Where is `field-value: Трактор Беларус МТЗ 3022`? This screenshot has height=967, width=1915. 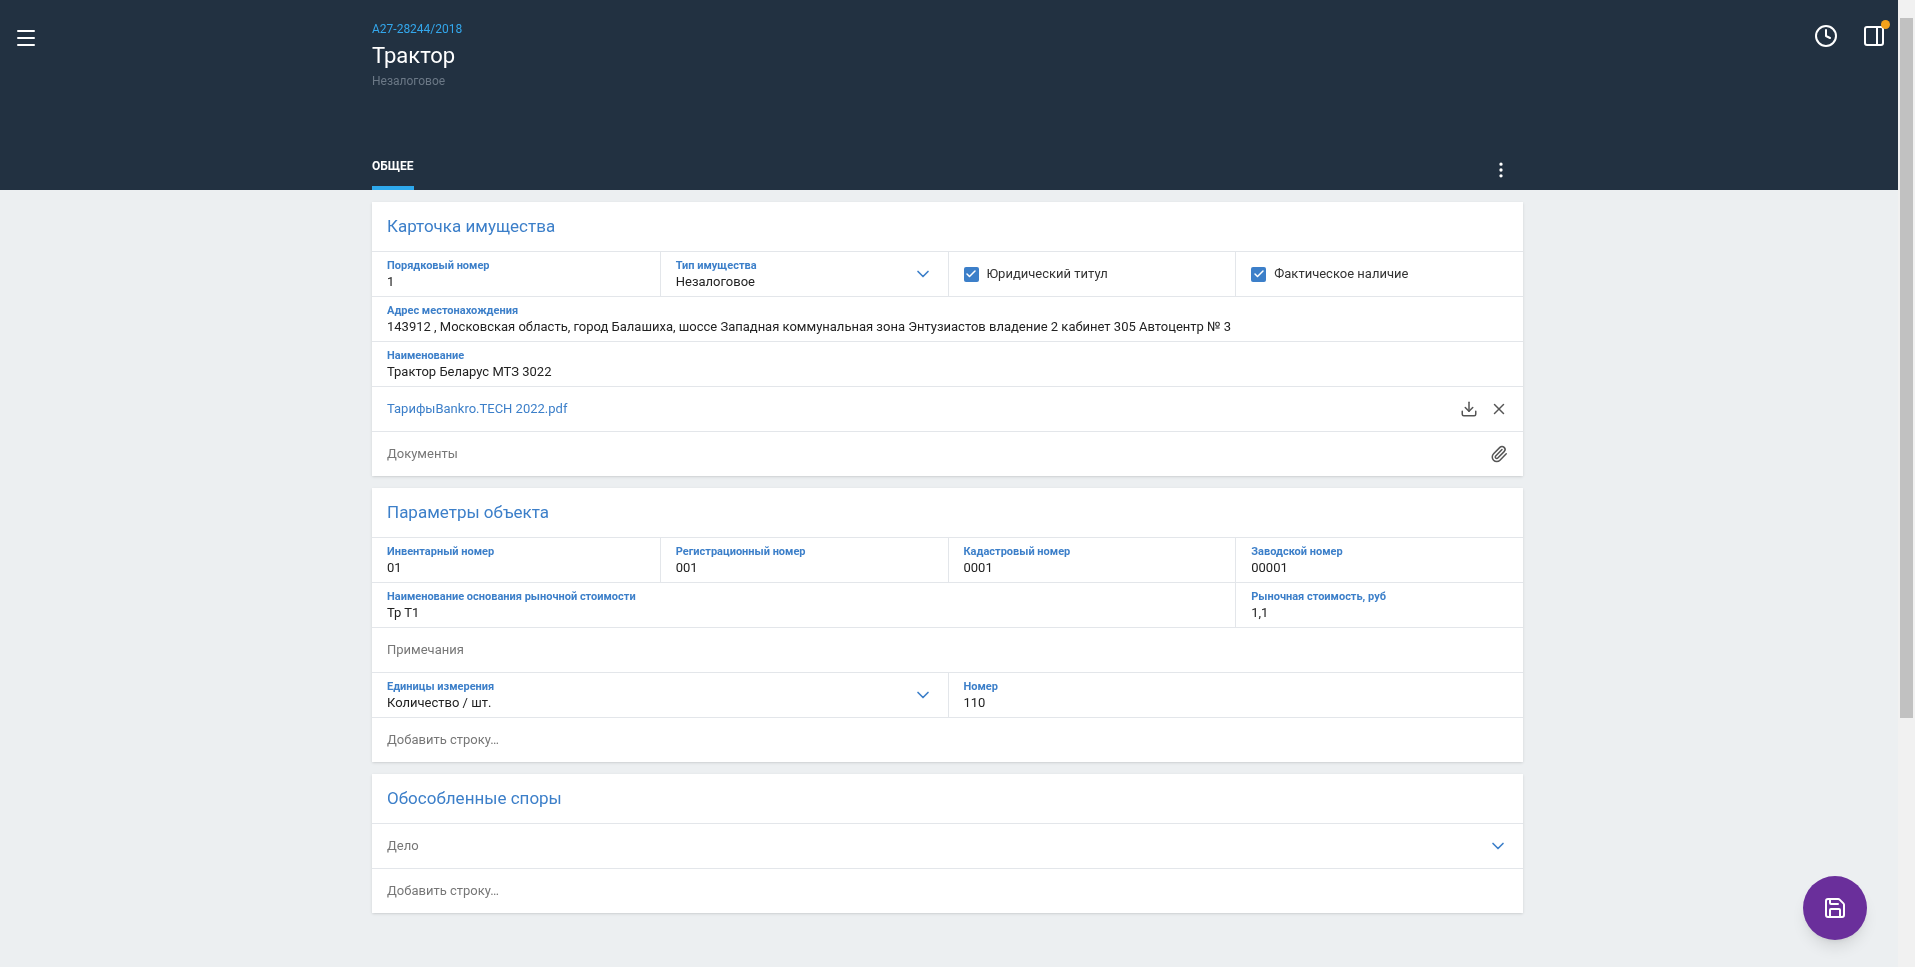
field-value: Трактор Беларус МТЗ 3022 is located at coordinates (469, 371).